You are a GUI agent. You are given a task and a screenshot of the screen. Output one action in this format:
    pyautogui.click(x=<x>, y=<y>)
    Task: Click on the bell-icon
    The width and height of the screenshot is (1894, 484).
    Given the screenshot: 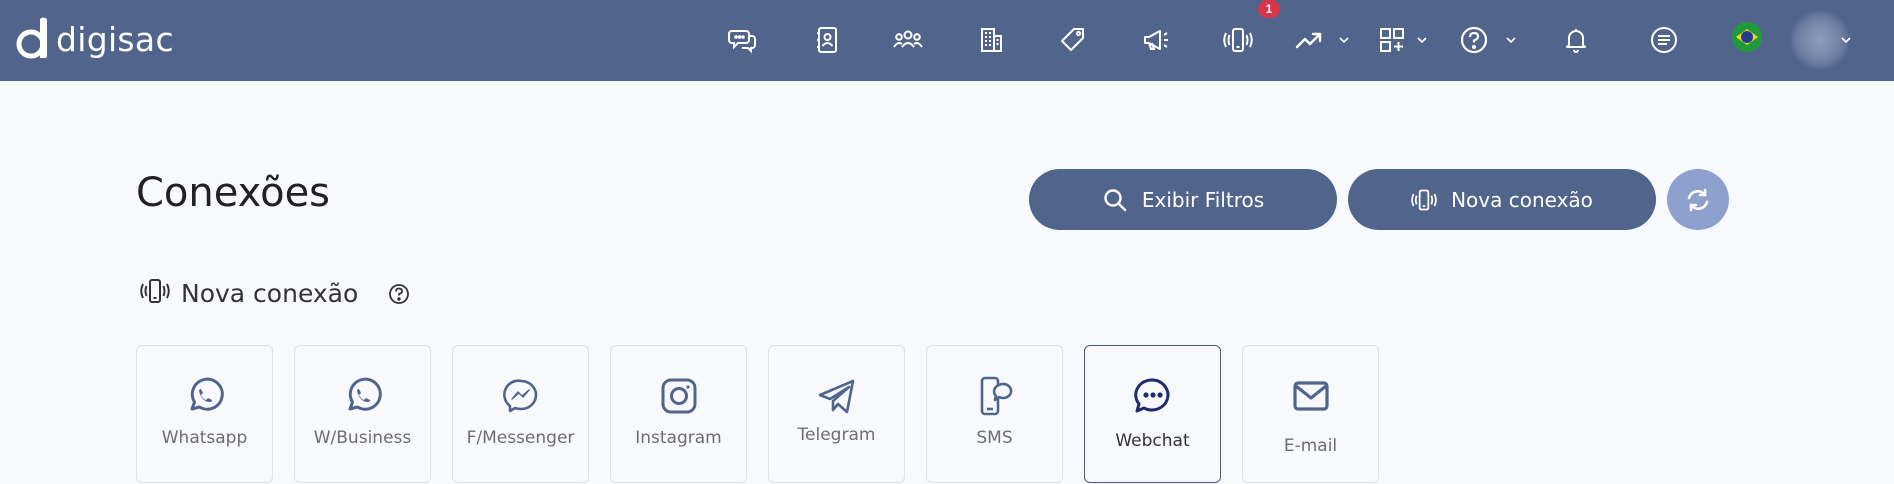 What is the action you would take?
    pyautogui.click(x=1576, y=41)
    